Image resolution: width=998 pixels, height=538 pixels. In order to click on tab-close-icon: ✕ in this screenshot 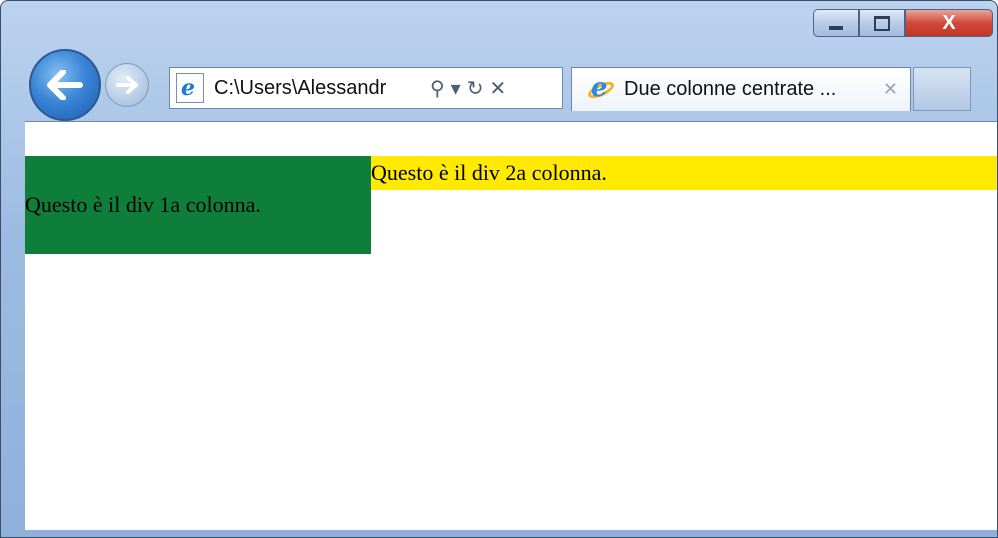, I will do `click(890, 89)`.